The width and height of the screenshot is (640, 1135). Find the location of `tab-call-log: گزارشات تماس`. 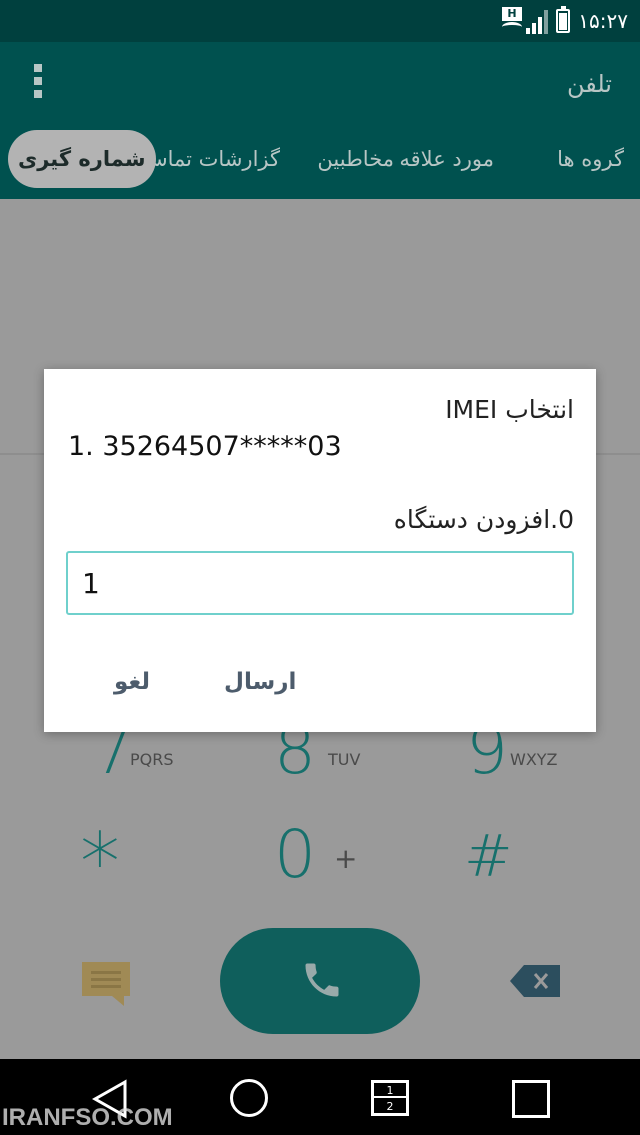

tab-call-log: گزارشات تماس is located at coordinates (211, 159).